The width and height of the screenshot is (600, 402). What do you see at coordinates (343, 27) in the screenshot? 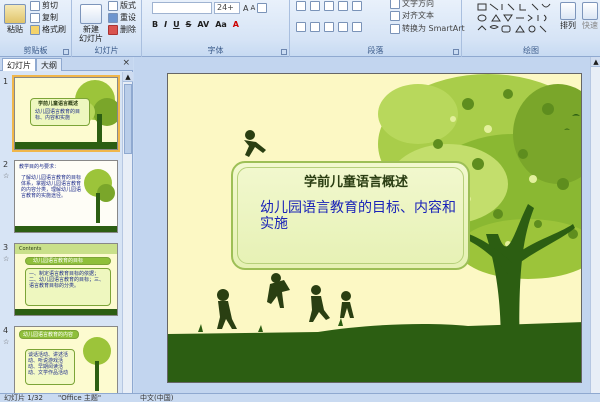
I see `justify-icon` at bounding box center [343, 27].